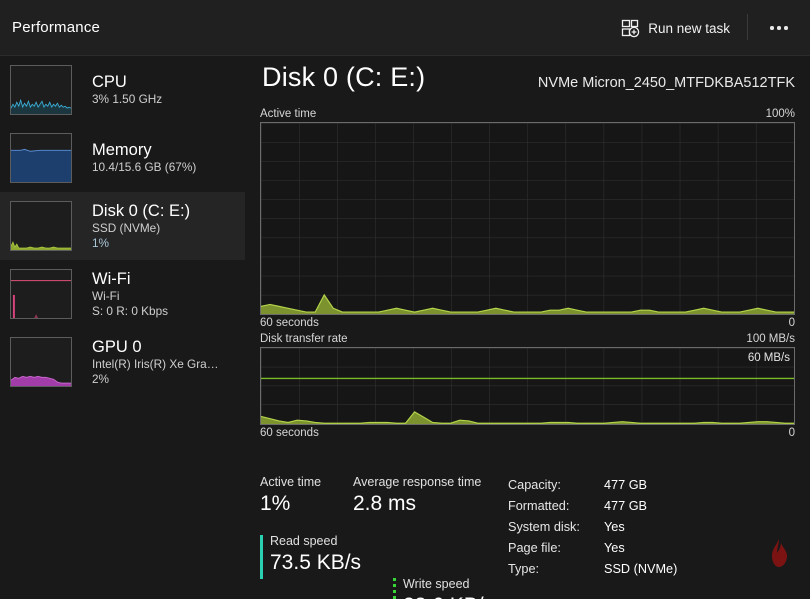 This screenshot has height=599, width=810. What do you see at coordinates (101, 378) in the screenshot?
I see `sidebar-item-sub2: 2%` at bounding box center [101, 378].